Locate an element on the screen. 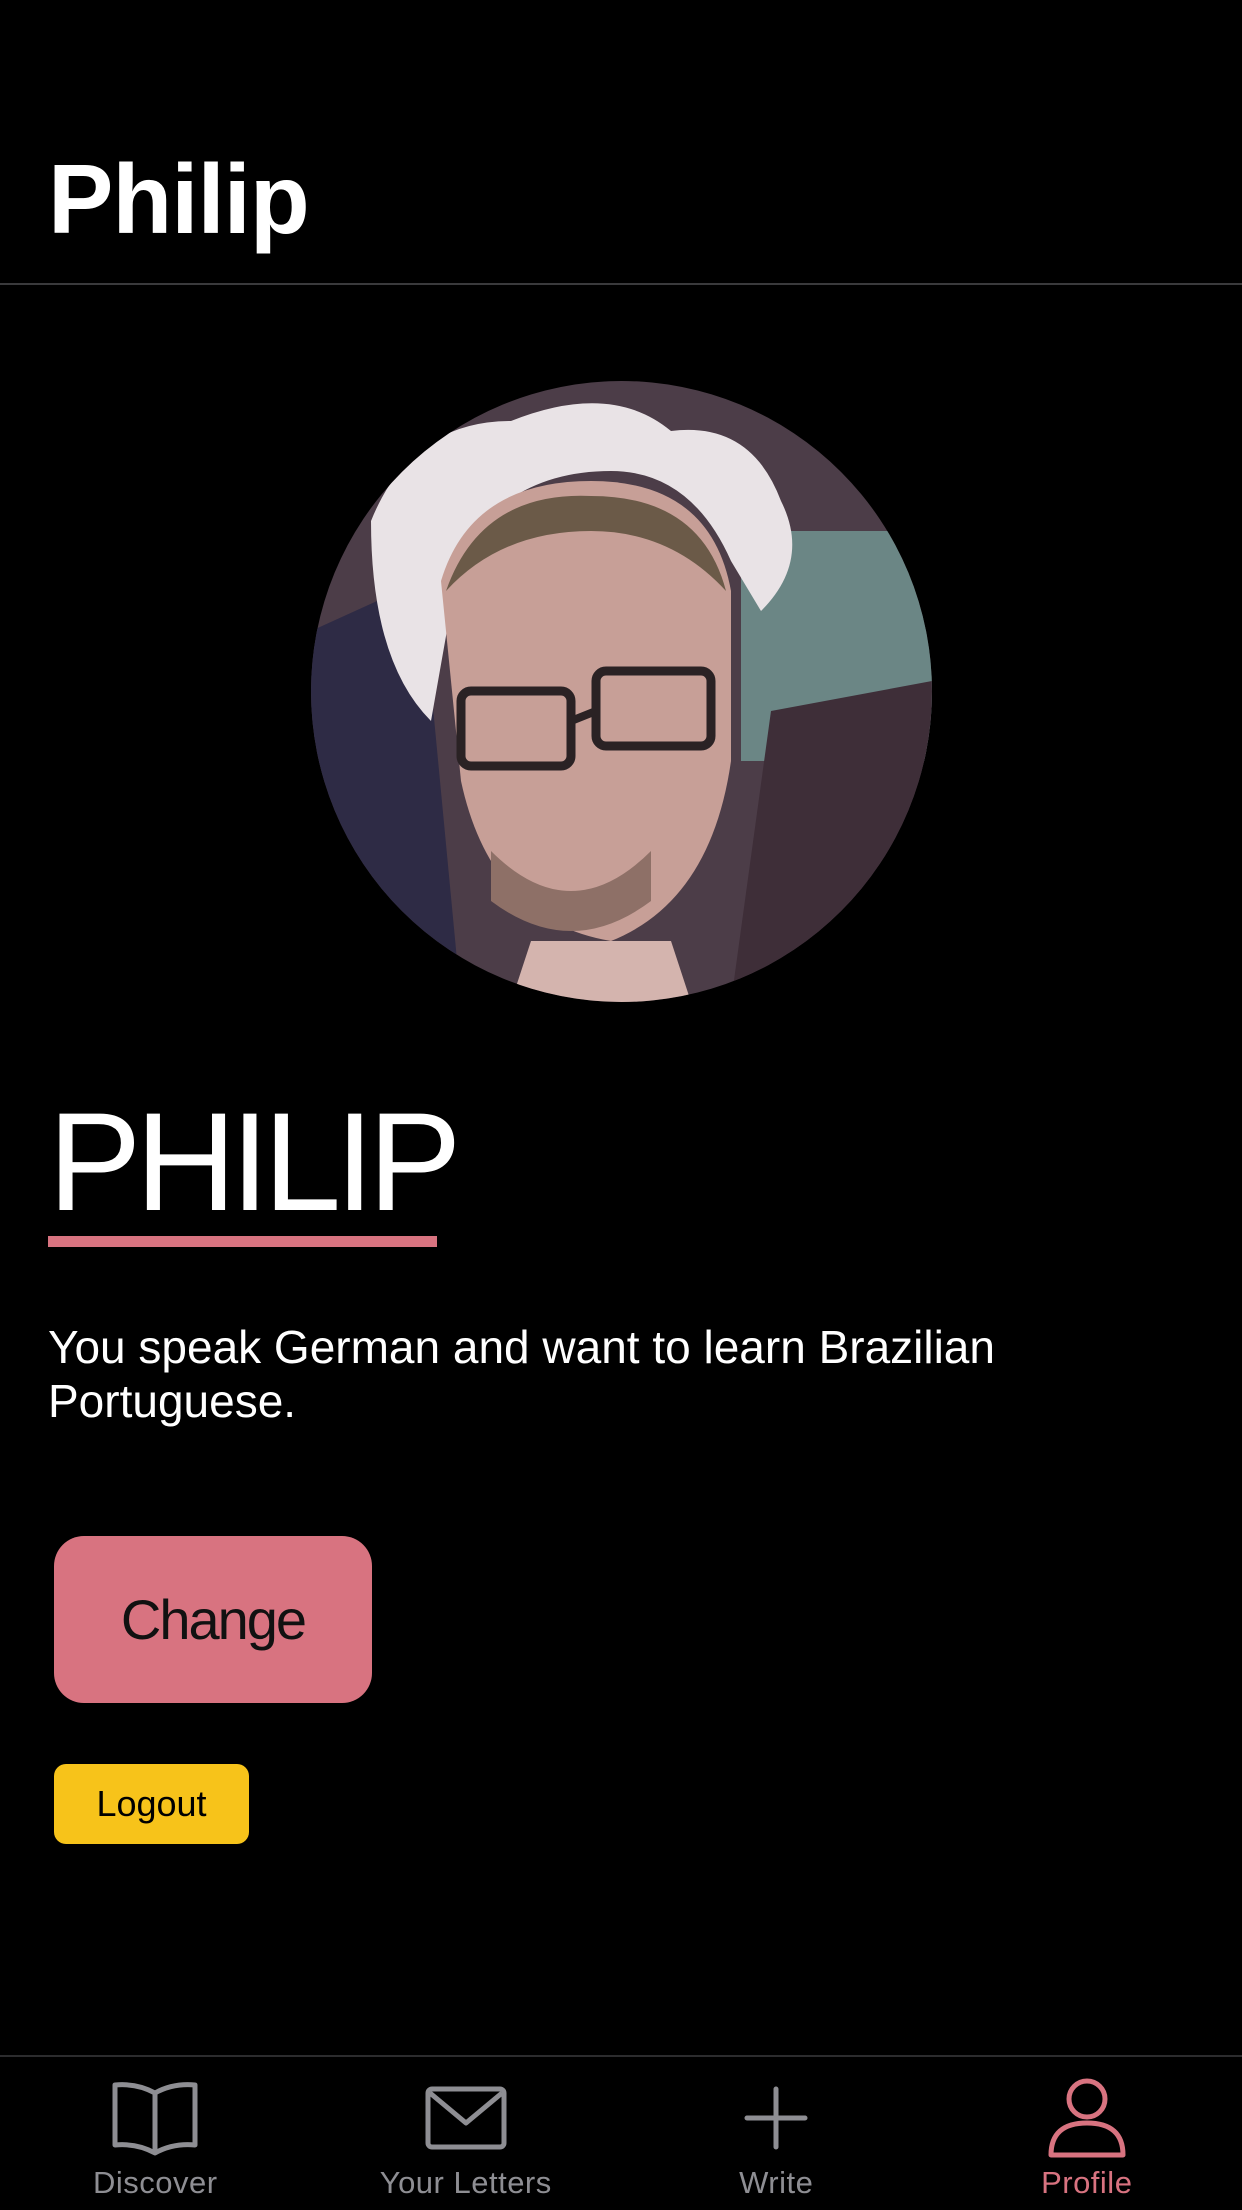  avatar-photo is located at coordinates (621, 691).